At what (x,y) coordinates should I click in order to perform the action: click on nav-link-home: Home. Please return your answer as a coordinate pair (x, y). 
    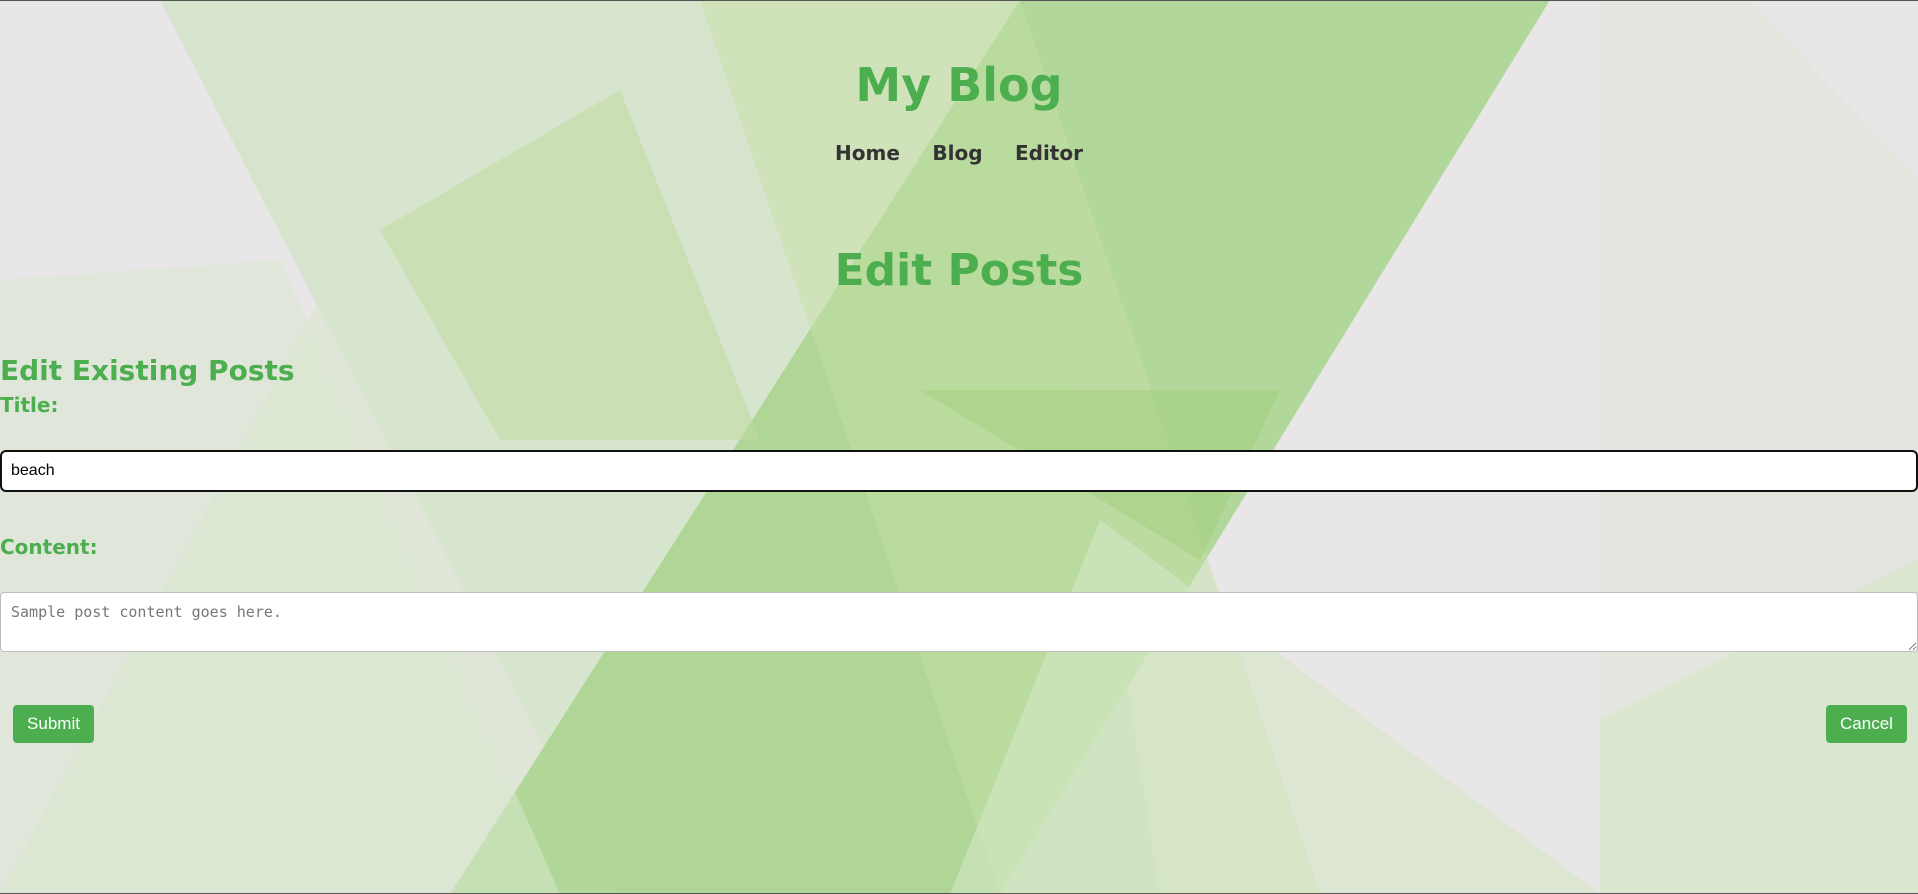
    Looking at the image, I should click on (867, 153).